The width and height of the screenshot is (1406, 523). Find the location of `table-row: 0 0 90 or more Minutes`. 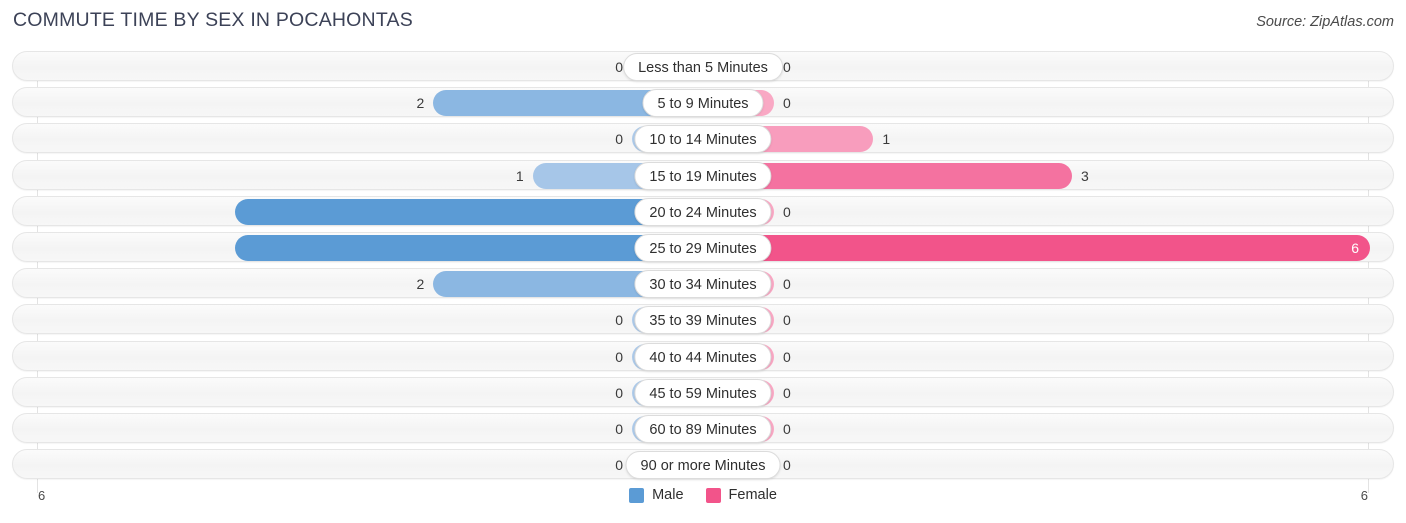

table-row: 0 0 90 or more Minutes is located at coordinates (703, 464).